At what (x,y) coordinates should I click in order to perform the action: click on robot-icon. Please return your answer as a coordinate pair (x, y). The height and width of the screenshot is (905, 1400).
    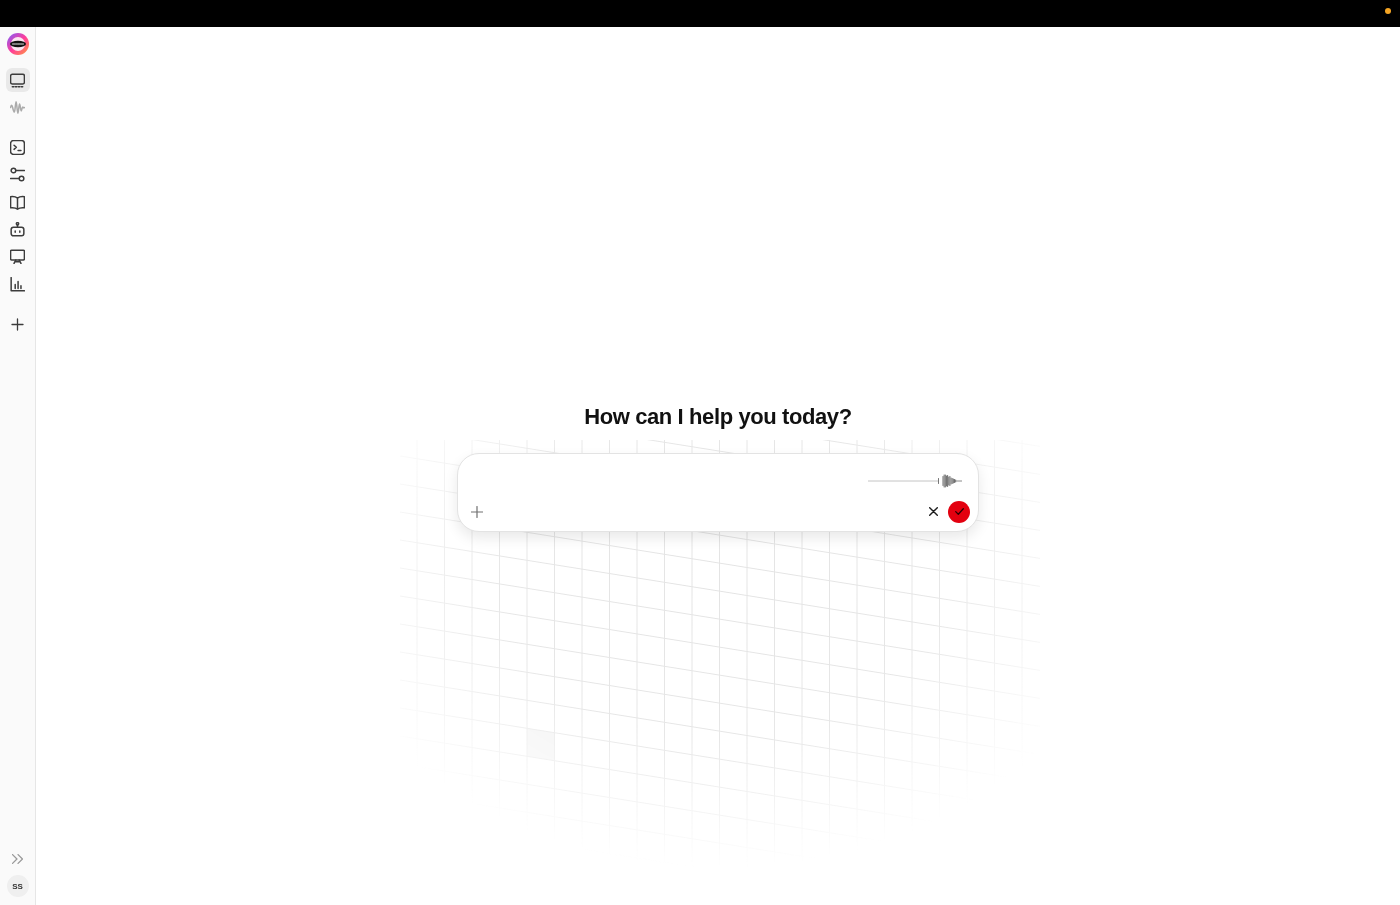
    Looking at the image, I should click on (17, 230).